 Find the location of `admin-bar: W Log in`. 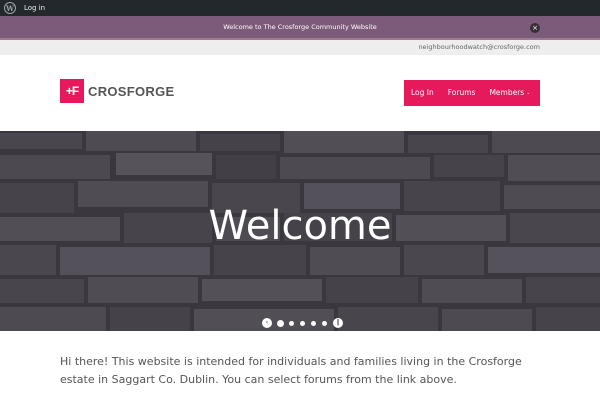

admin-bar: W Log in is located at coordinates (300, 8).